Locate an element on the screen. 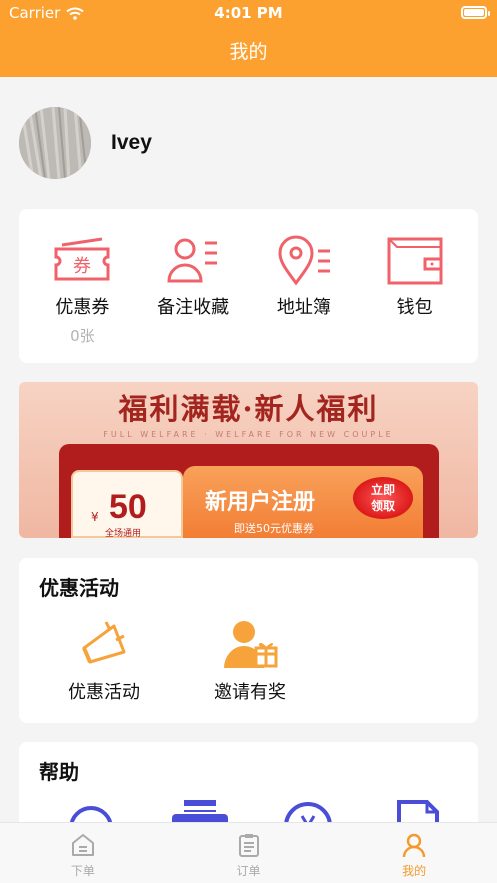 The width and height of the screenshot is (497, 883). invite-gift-icon is located at coordinates (251, 644).